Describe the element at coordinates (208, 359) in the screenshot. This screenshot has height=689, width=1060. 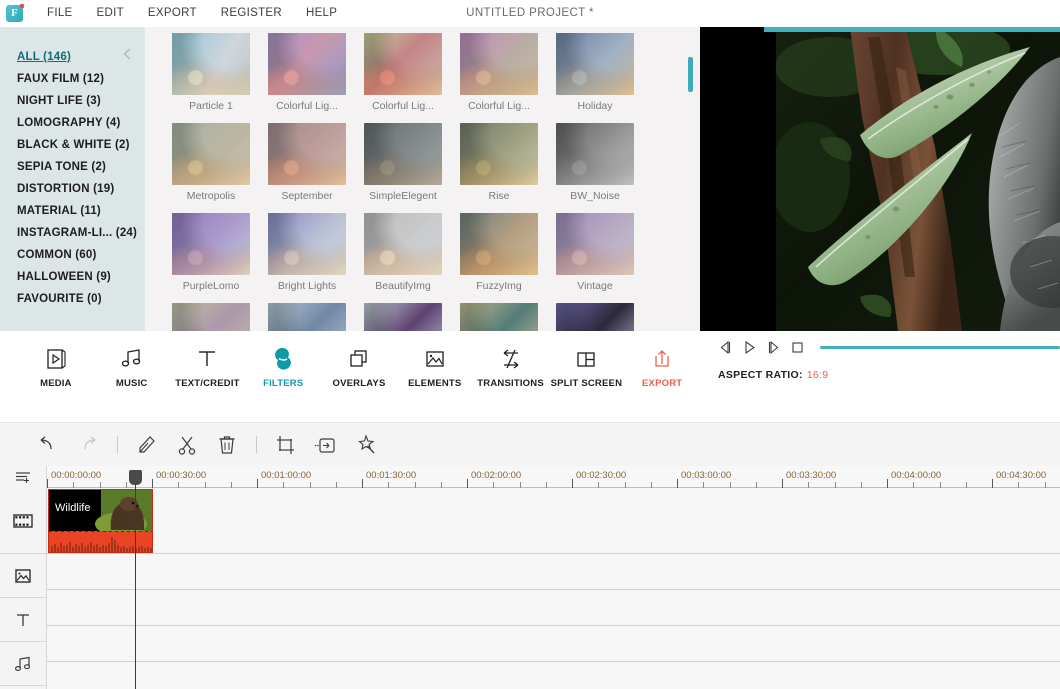
I see `text-icon` at that location.